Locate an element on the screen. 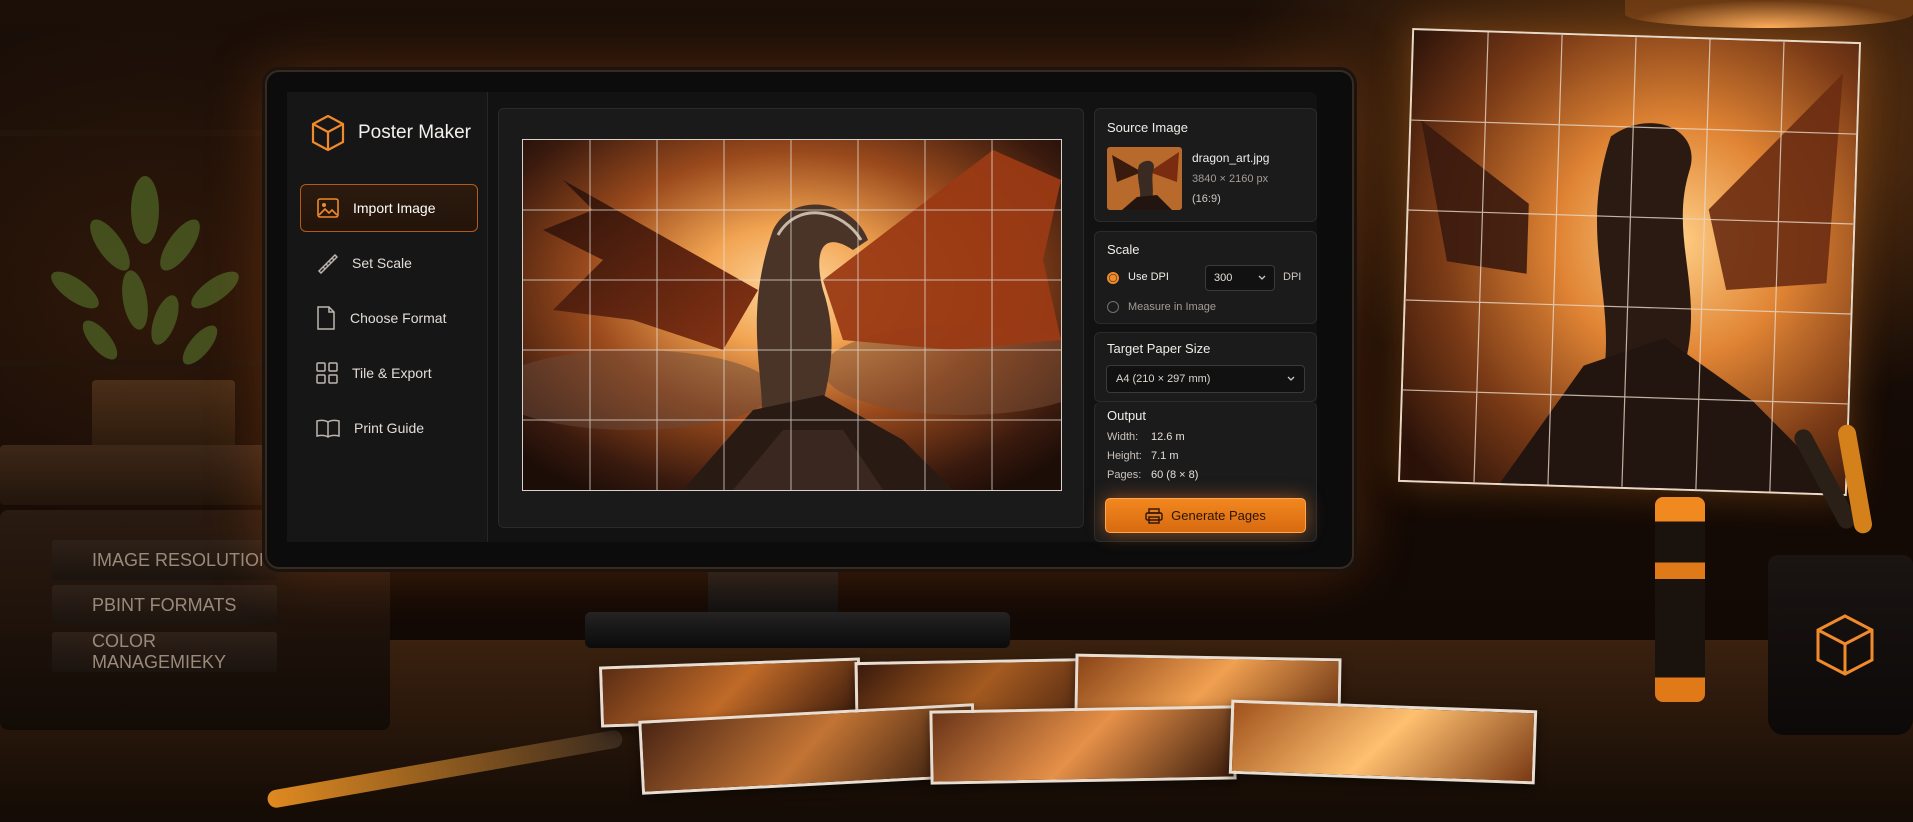 This screenshot has height=822, width=1913. sidebar-item-tile-export: Tile & Export is located at coordinates (389, 373).